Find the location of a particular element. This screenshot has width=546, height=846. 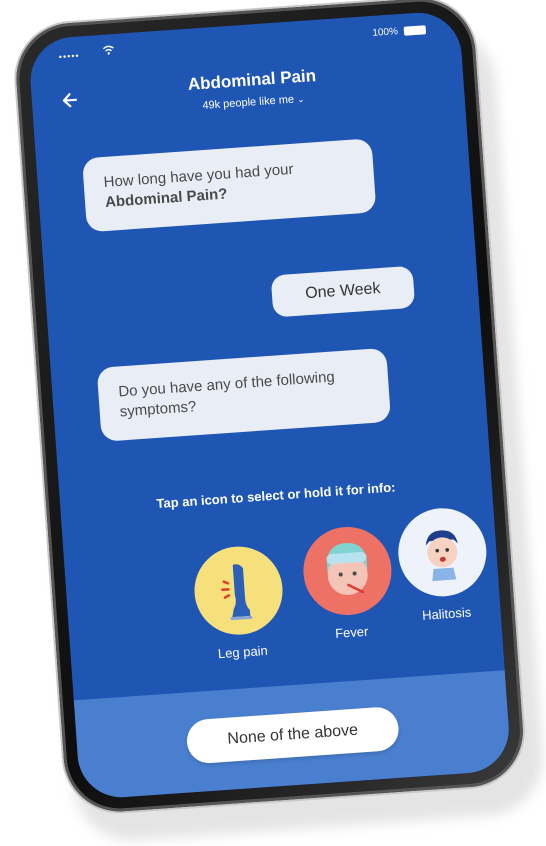

symptom-option-fever: Fever is located at coordinates (348, 583).